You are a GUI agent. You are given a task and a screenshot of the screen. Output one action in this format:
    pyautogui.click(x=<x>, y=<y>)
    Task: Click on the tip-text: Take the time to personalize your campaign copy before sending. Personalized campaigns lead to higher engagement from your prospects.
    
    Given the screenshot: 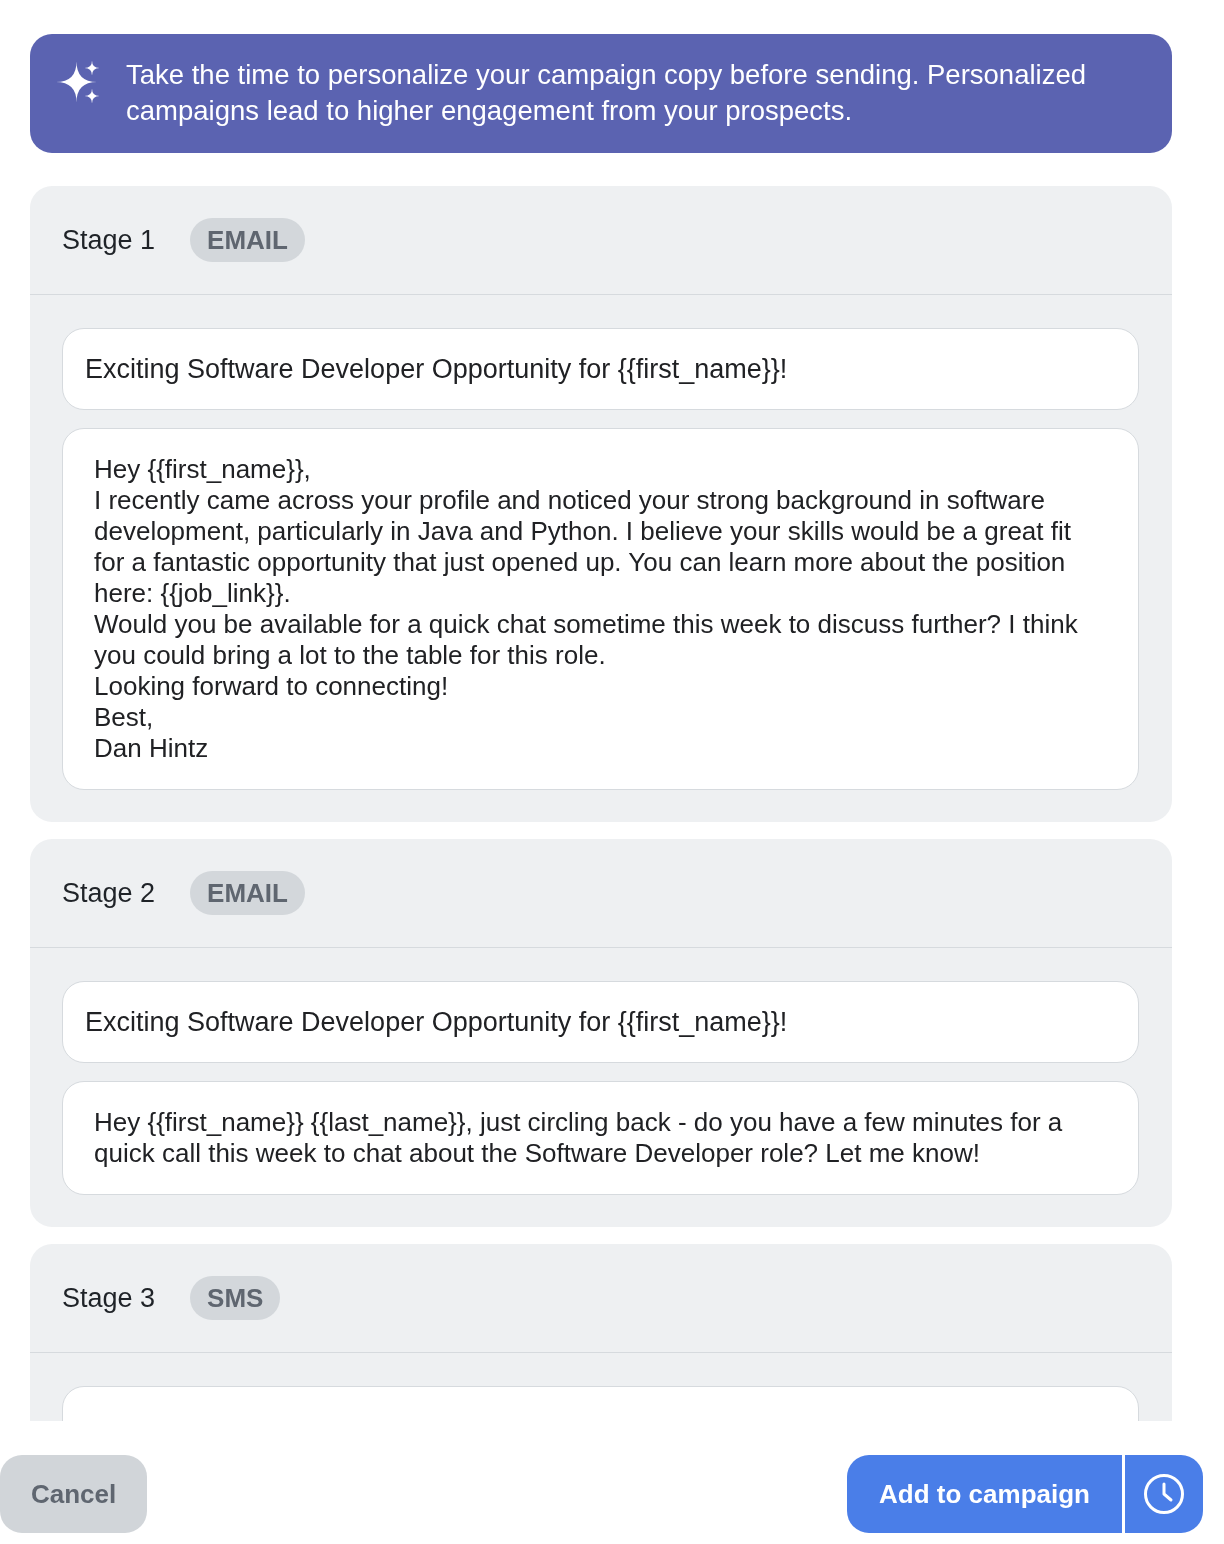 What is the action you would take?
    pyautogui.click(x=606, y=93)
    